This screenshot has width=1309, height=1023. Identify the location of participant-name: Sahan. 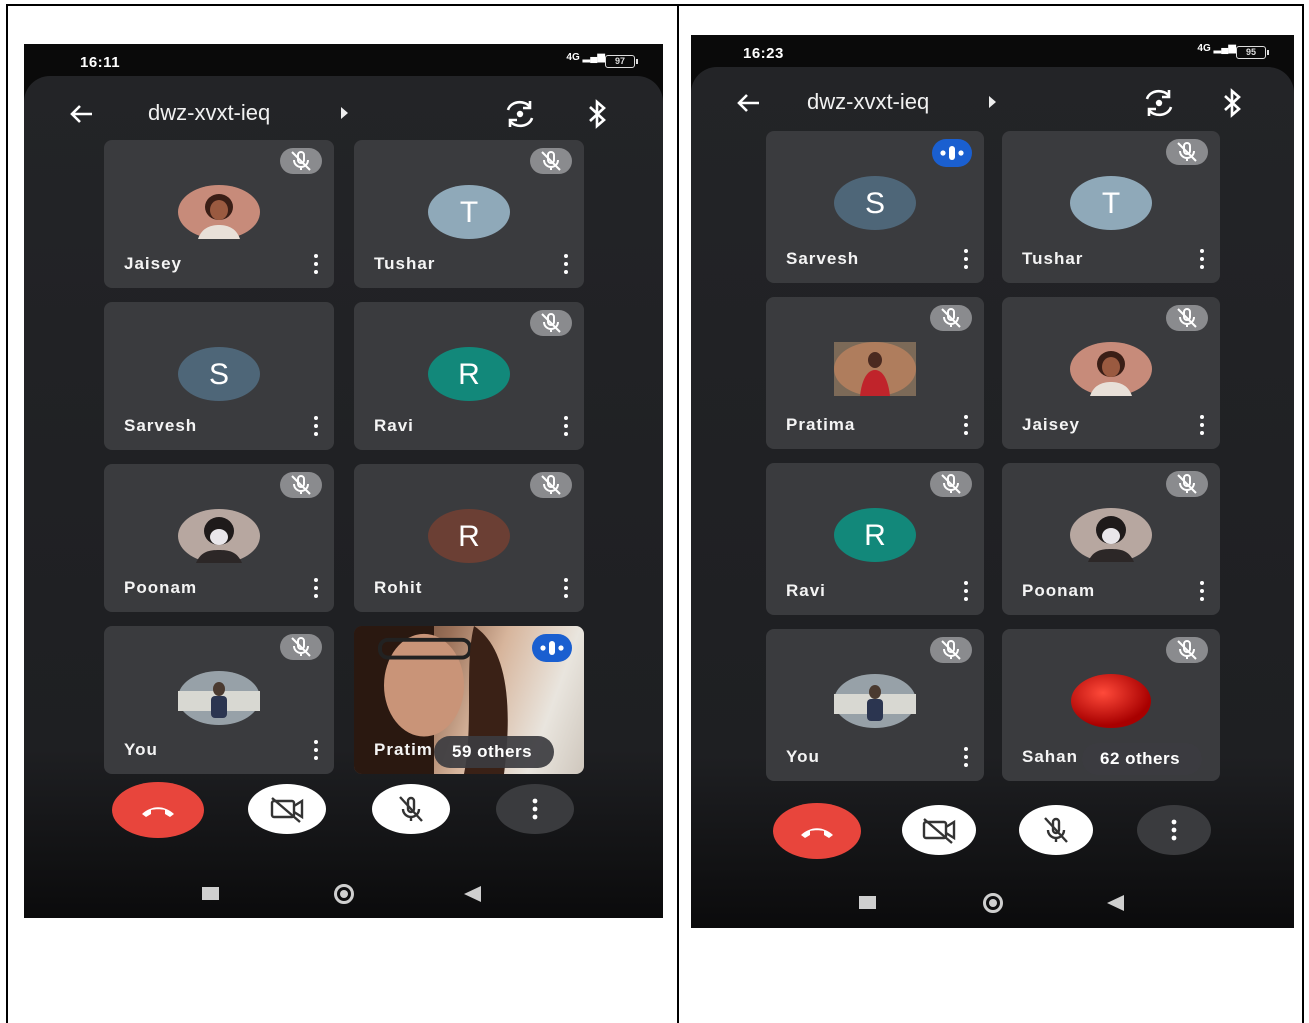
(1050, 756).